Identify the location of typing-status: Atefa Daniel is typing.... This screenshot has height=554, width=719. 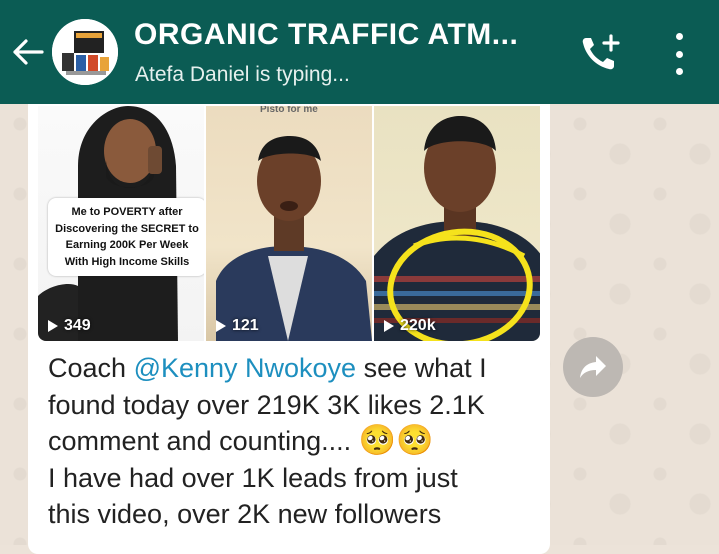
(242, 74).